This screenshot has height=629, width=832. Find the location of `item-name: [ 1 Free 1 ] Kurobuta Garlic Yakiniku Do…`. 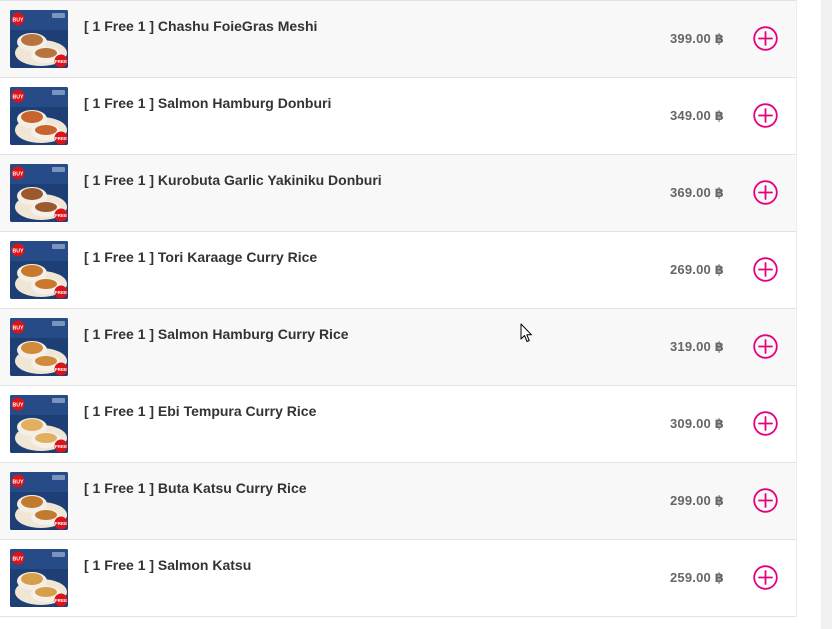

item-name: [ 1 Free 1 ] Kurobuta Garlic Yakiniku Do… is located at coordinates (233, 180).